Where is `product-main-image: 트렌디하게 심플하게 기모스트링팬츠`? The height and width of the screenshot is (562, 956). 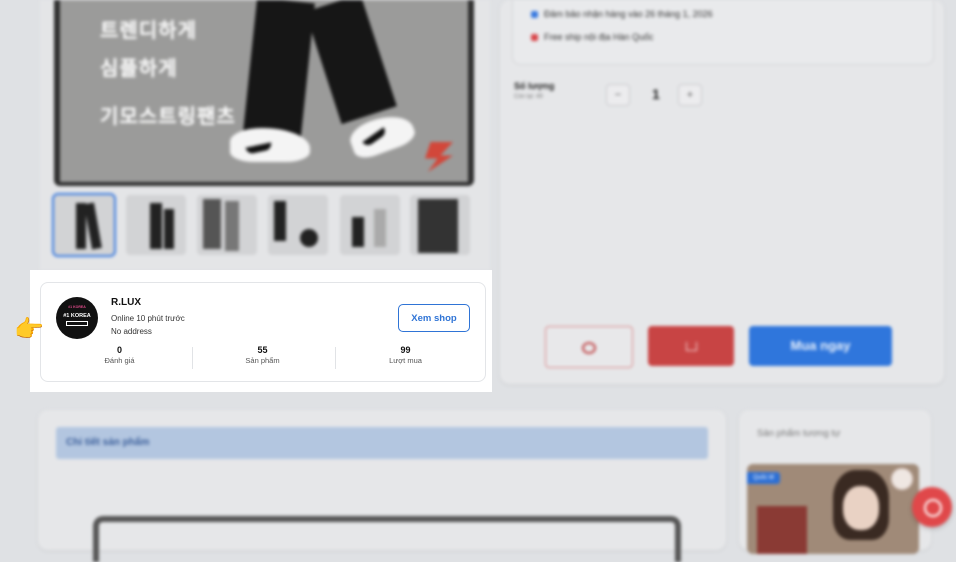 product-main-image: 트렌디하게 심플하게 기모스트링팬츠 is located at coordinates (264, 93).